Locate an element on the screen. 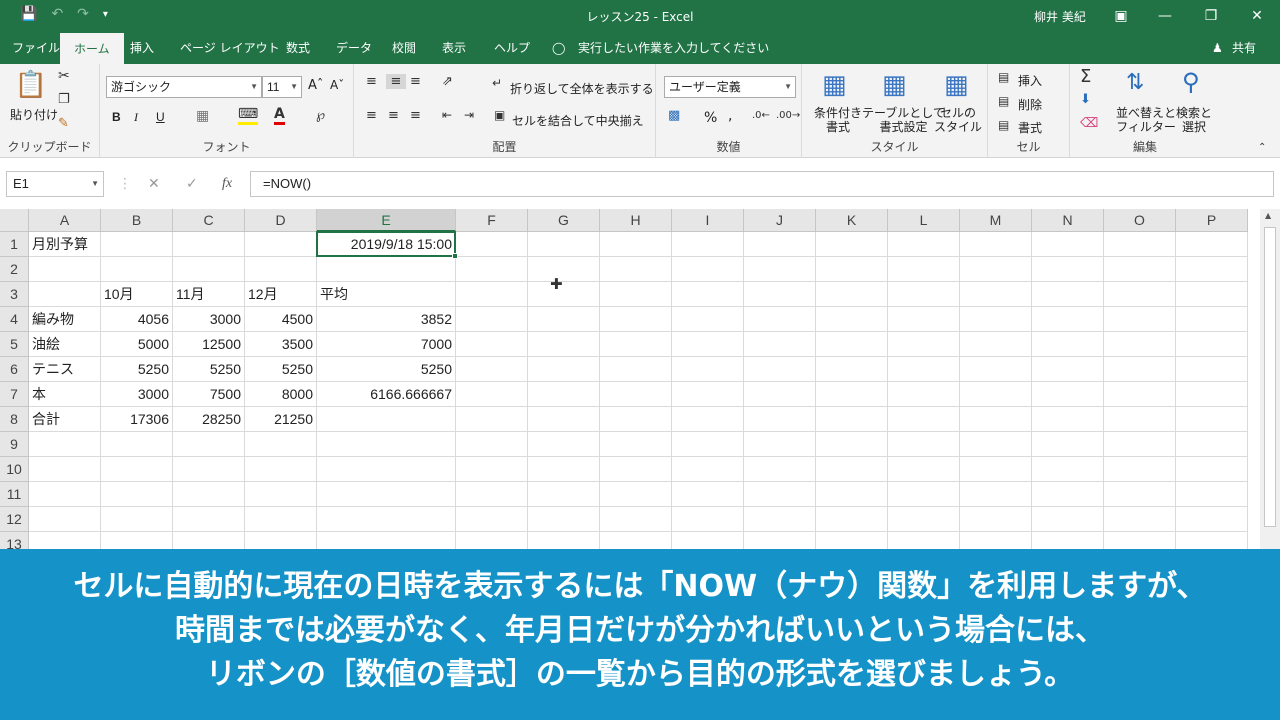  increase-decimal-icon: .0← is located at coordinates (761, 115).